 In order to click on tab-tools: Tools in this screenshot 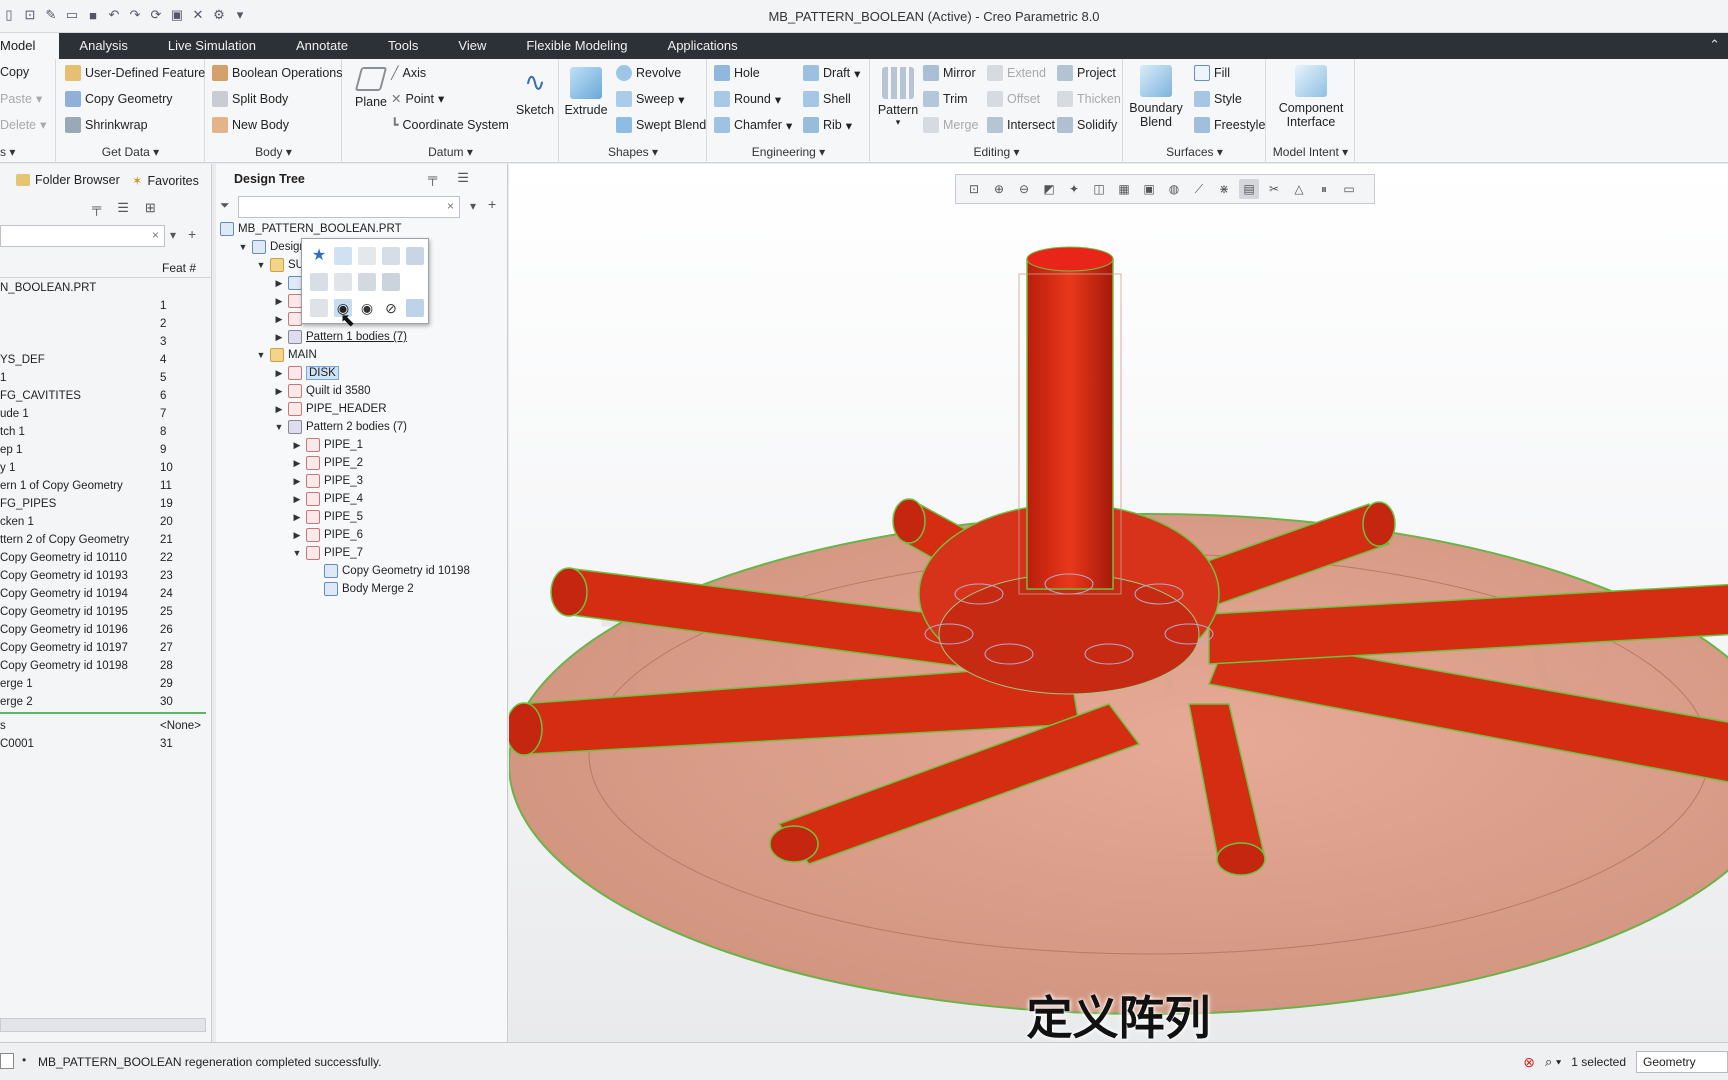, I will do `click(403, 46)`.